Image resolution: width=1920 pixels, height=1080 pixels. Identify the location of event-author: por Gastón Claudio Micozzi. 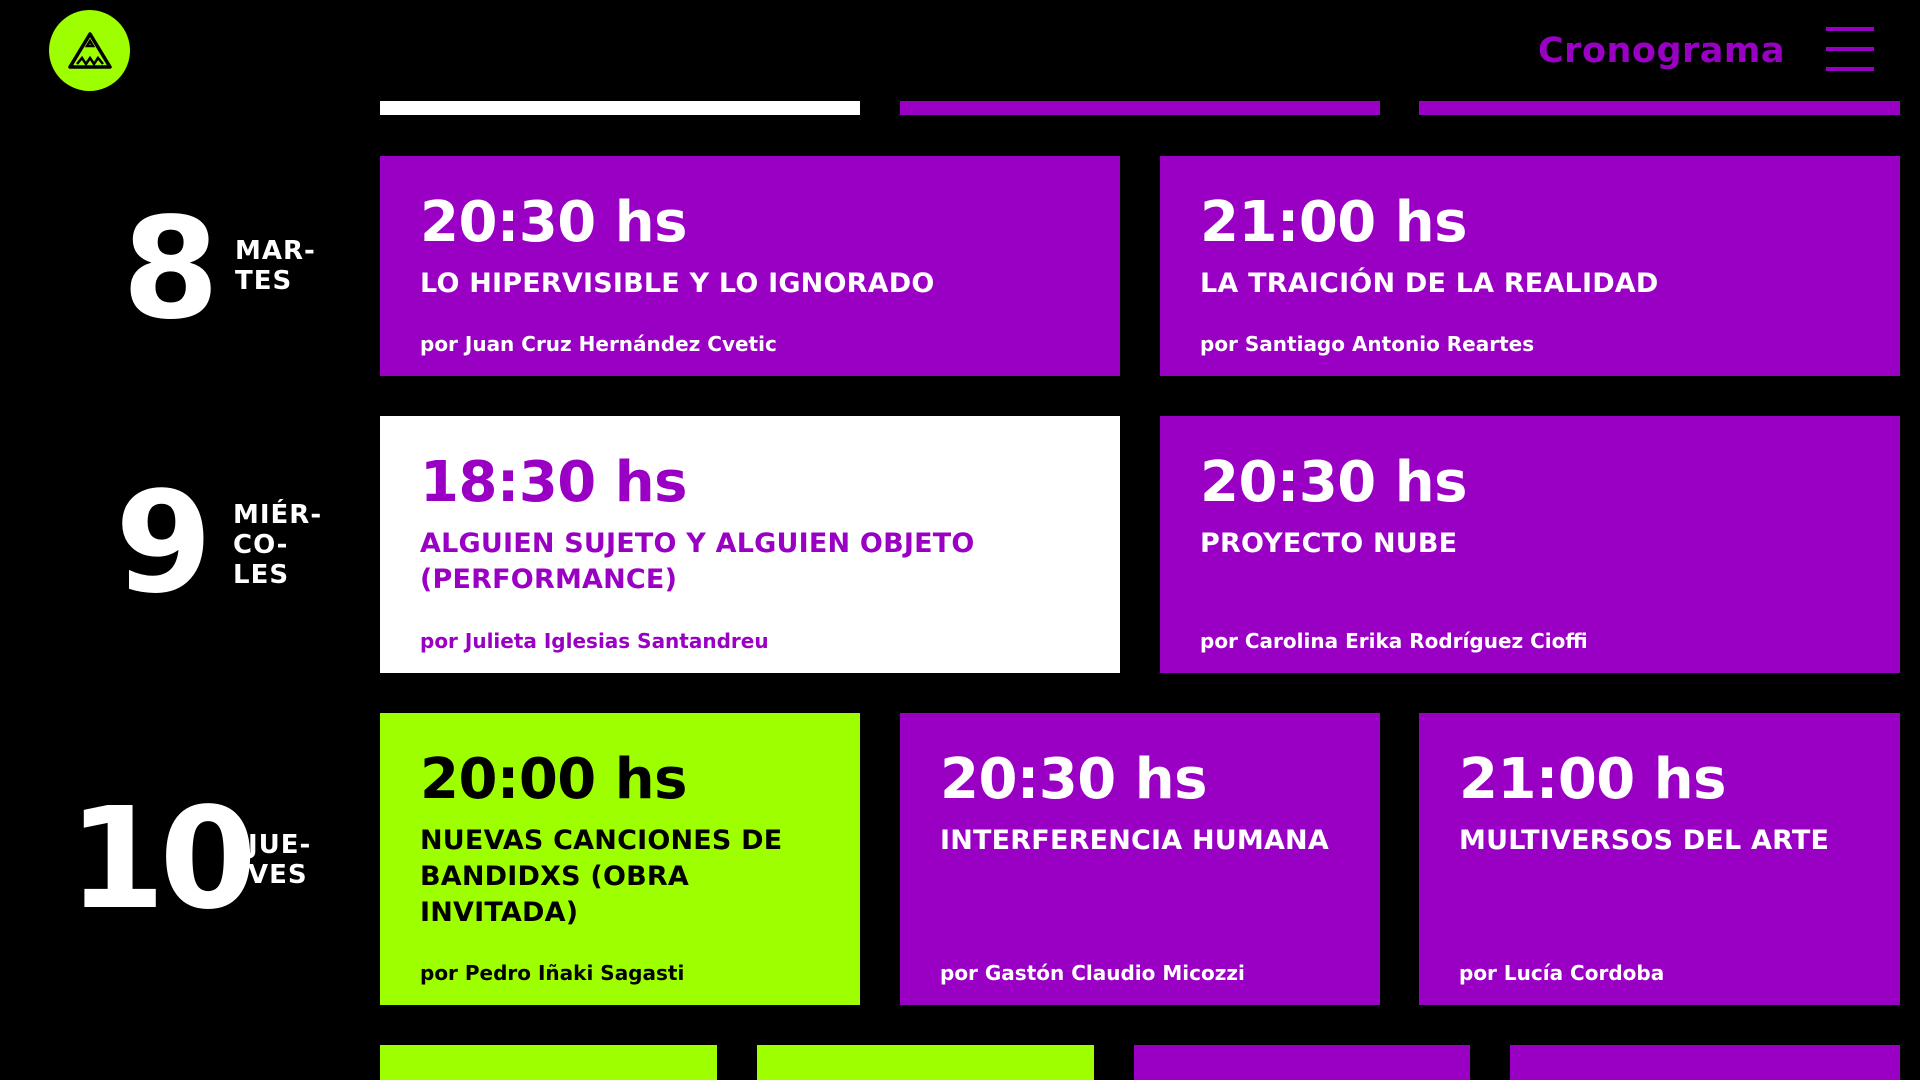
(1092, 973).